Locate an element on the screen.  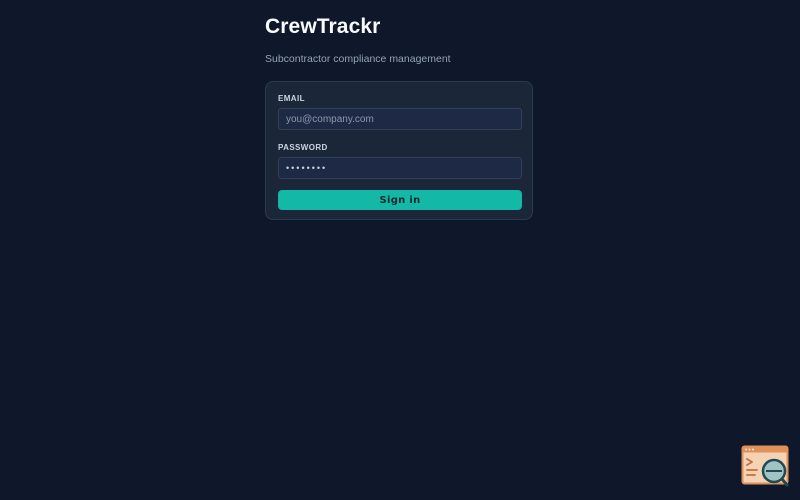
email-field is located at coordinates (400, 119).